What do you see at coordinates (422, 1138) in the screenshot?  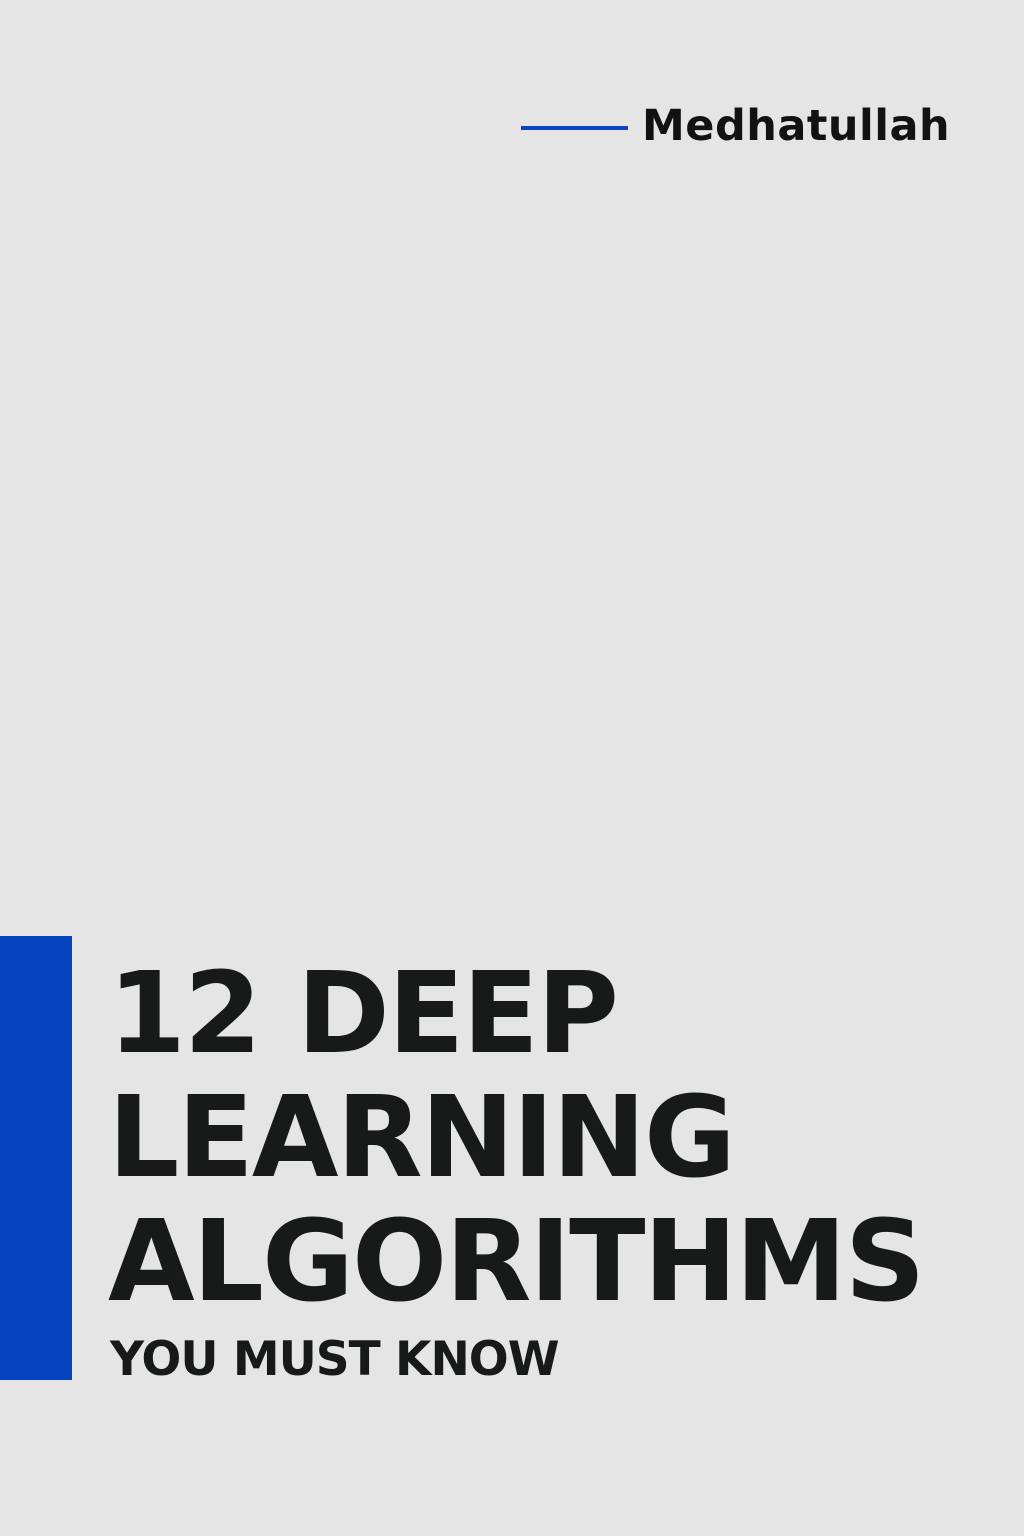 I see `title-line-2: LEARNING` at bounding box center [422, 1138].